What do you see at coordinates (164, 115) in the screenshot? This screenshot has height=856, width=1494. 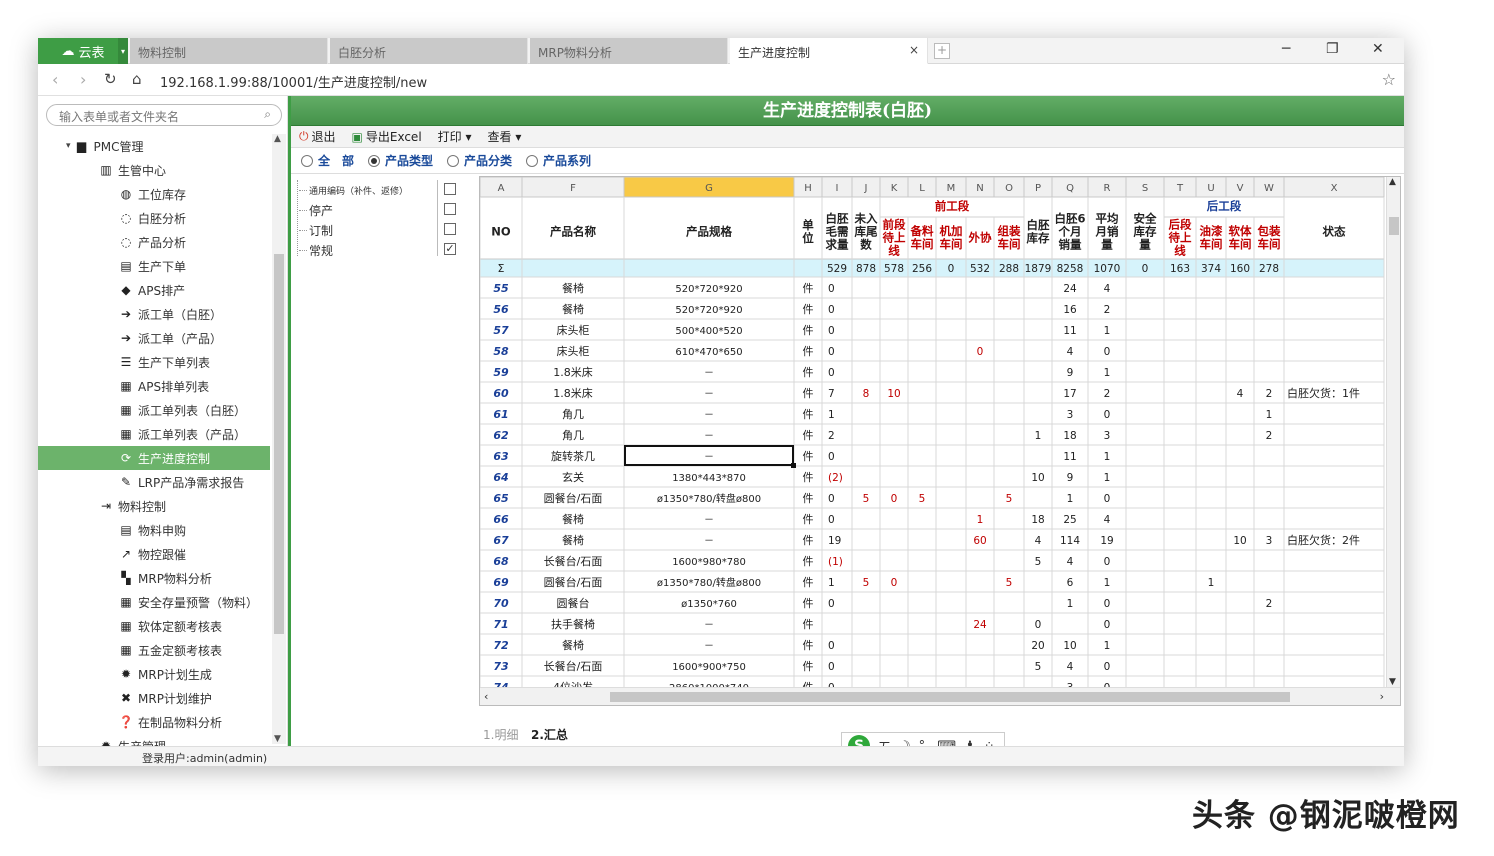 I see `sidebar-search-input: 输入表单或者文件夹名 ⌕` at bounding box center [164, 115].